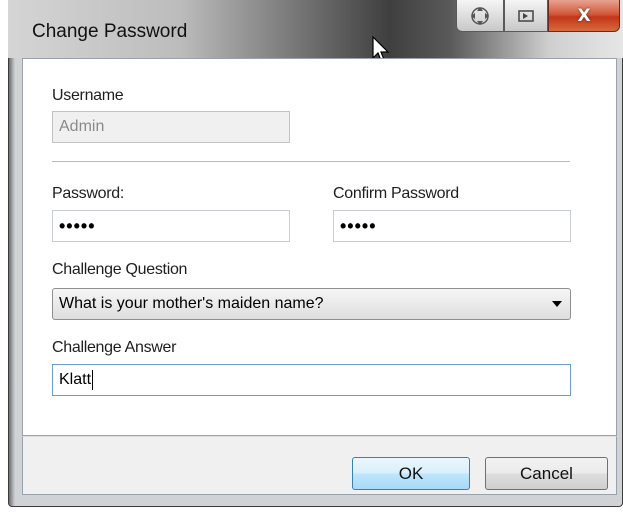 The width and height of the screenshot is (623, 513). I want to click on confirm-password-value: •••••, so click(358, 225).